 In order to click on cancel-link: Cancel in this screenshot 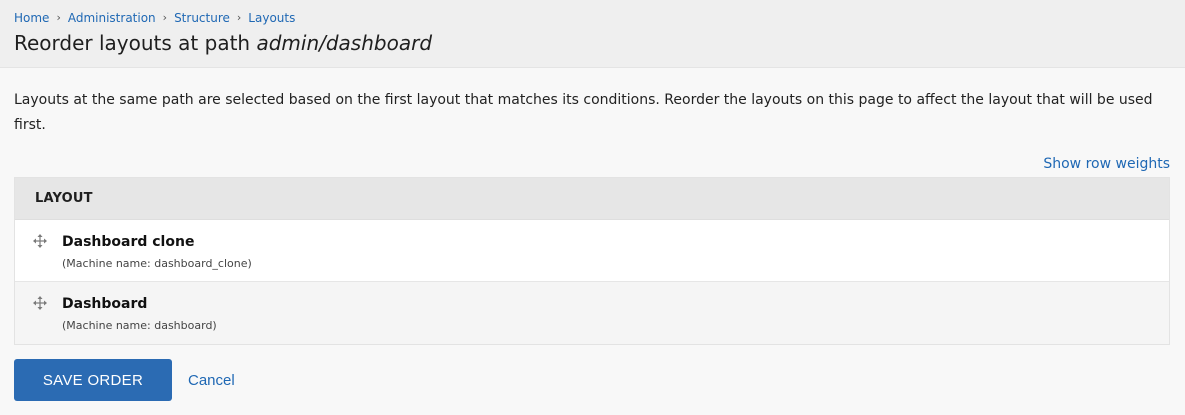, I will do `click(211, 380)`.